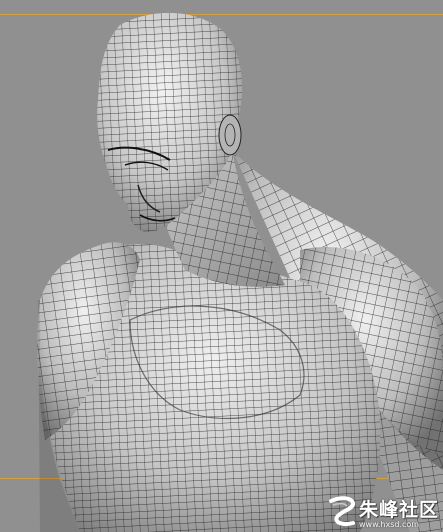 The height and width of the screenshot is (532, 443). What do you see at coordinates (342, 512) in the screenshot?
I see `swirl-logo-icon` at bounding box center [342, 512].